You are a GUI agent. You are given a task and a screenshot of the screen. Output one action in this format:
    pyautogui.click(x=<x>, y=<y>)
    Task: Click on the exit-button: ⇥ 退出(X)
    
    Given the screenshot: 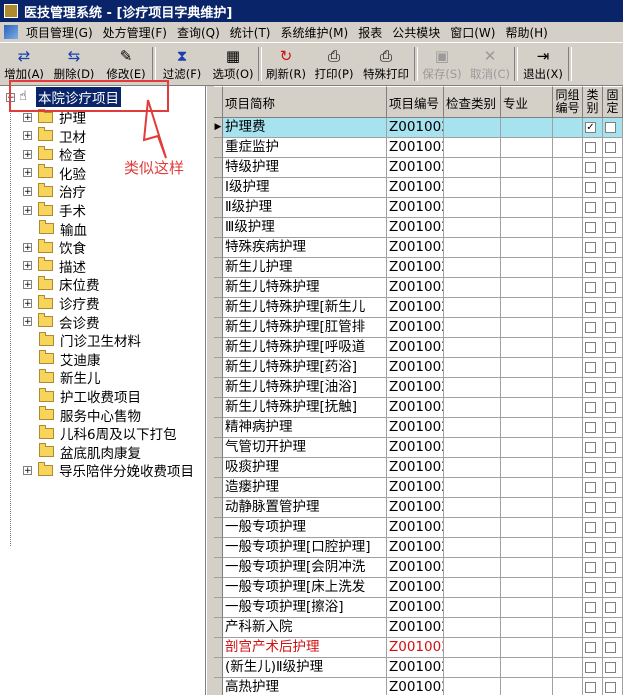 What is the action you would take?
    pyautogui.click(x=543, y=64)
    